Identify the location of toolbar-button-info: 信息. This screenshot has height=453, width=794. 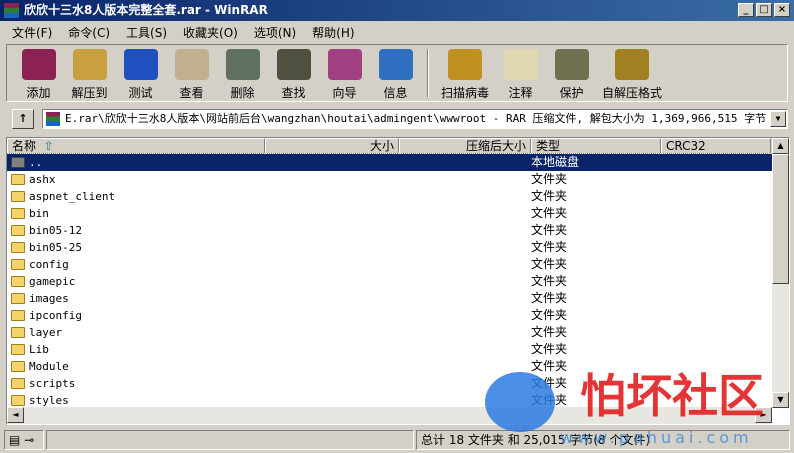
(395, 73).